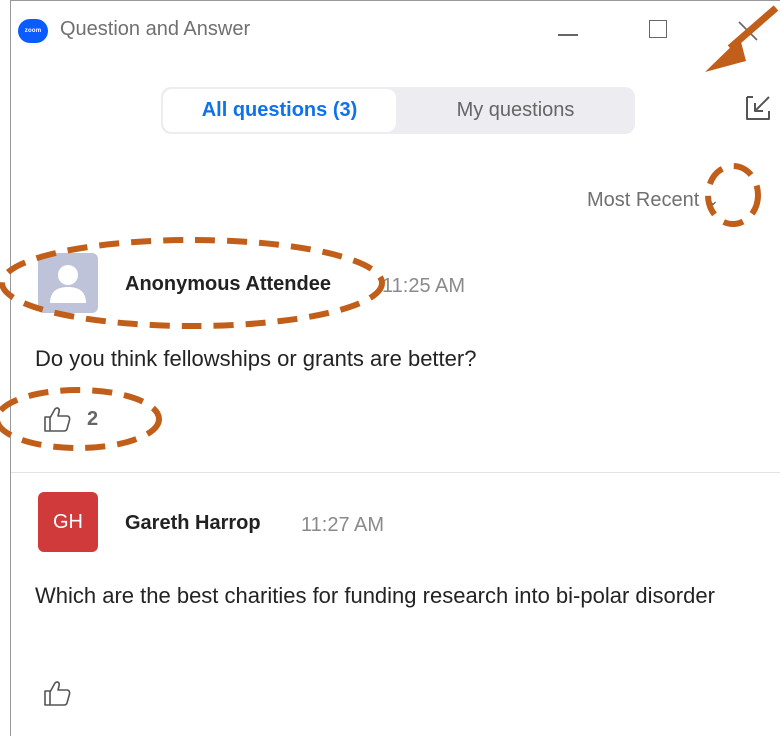 Image resolution: width=780 pixels, height=736 pixels. Describe the element at coordinates (228, 284) in the screenshot. I see `question-author: Anonymous Attendee` at that location.